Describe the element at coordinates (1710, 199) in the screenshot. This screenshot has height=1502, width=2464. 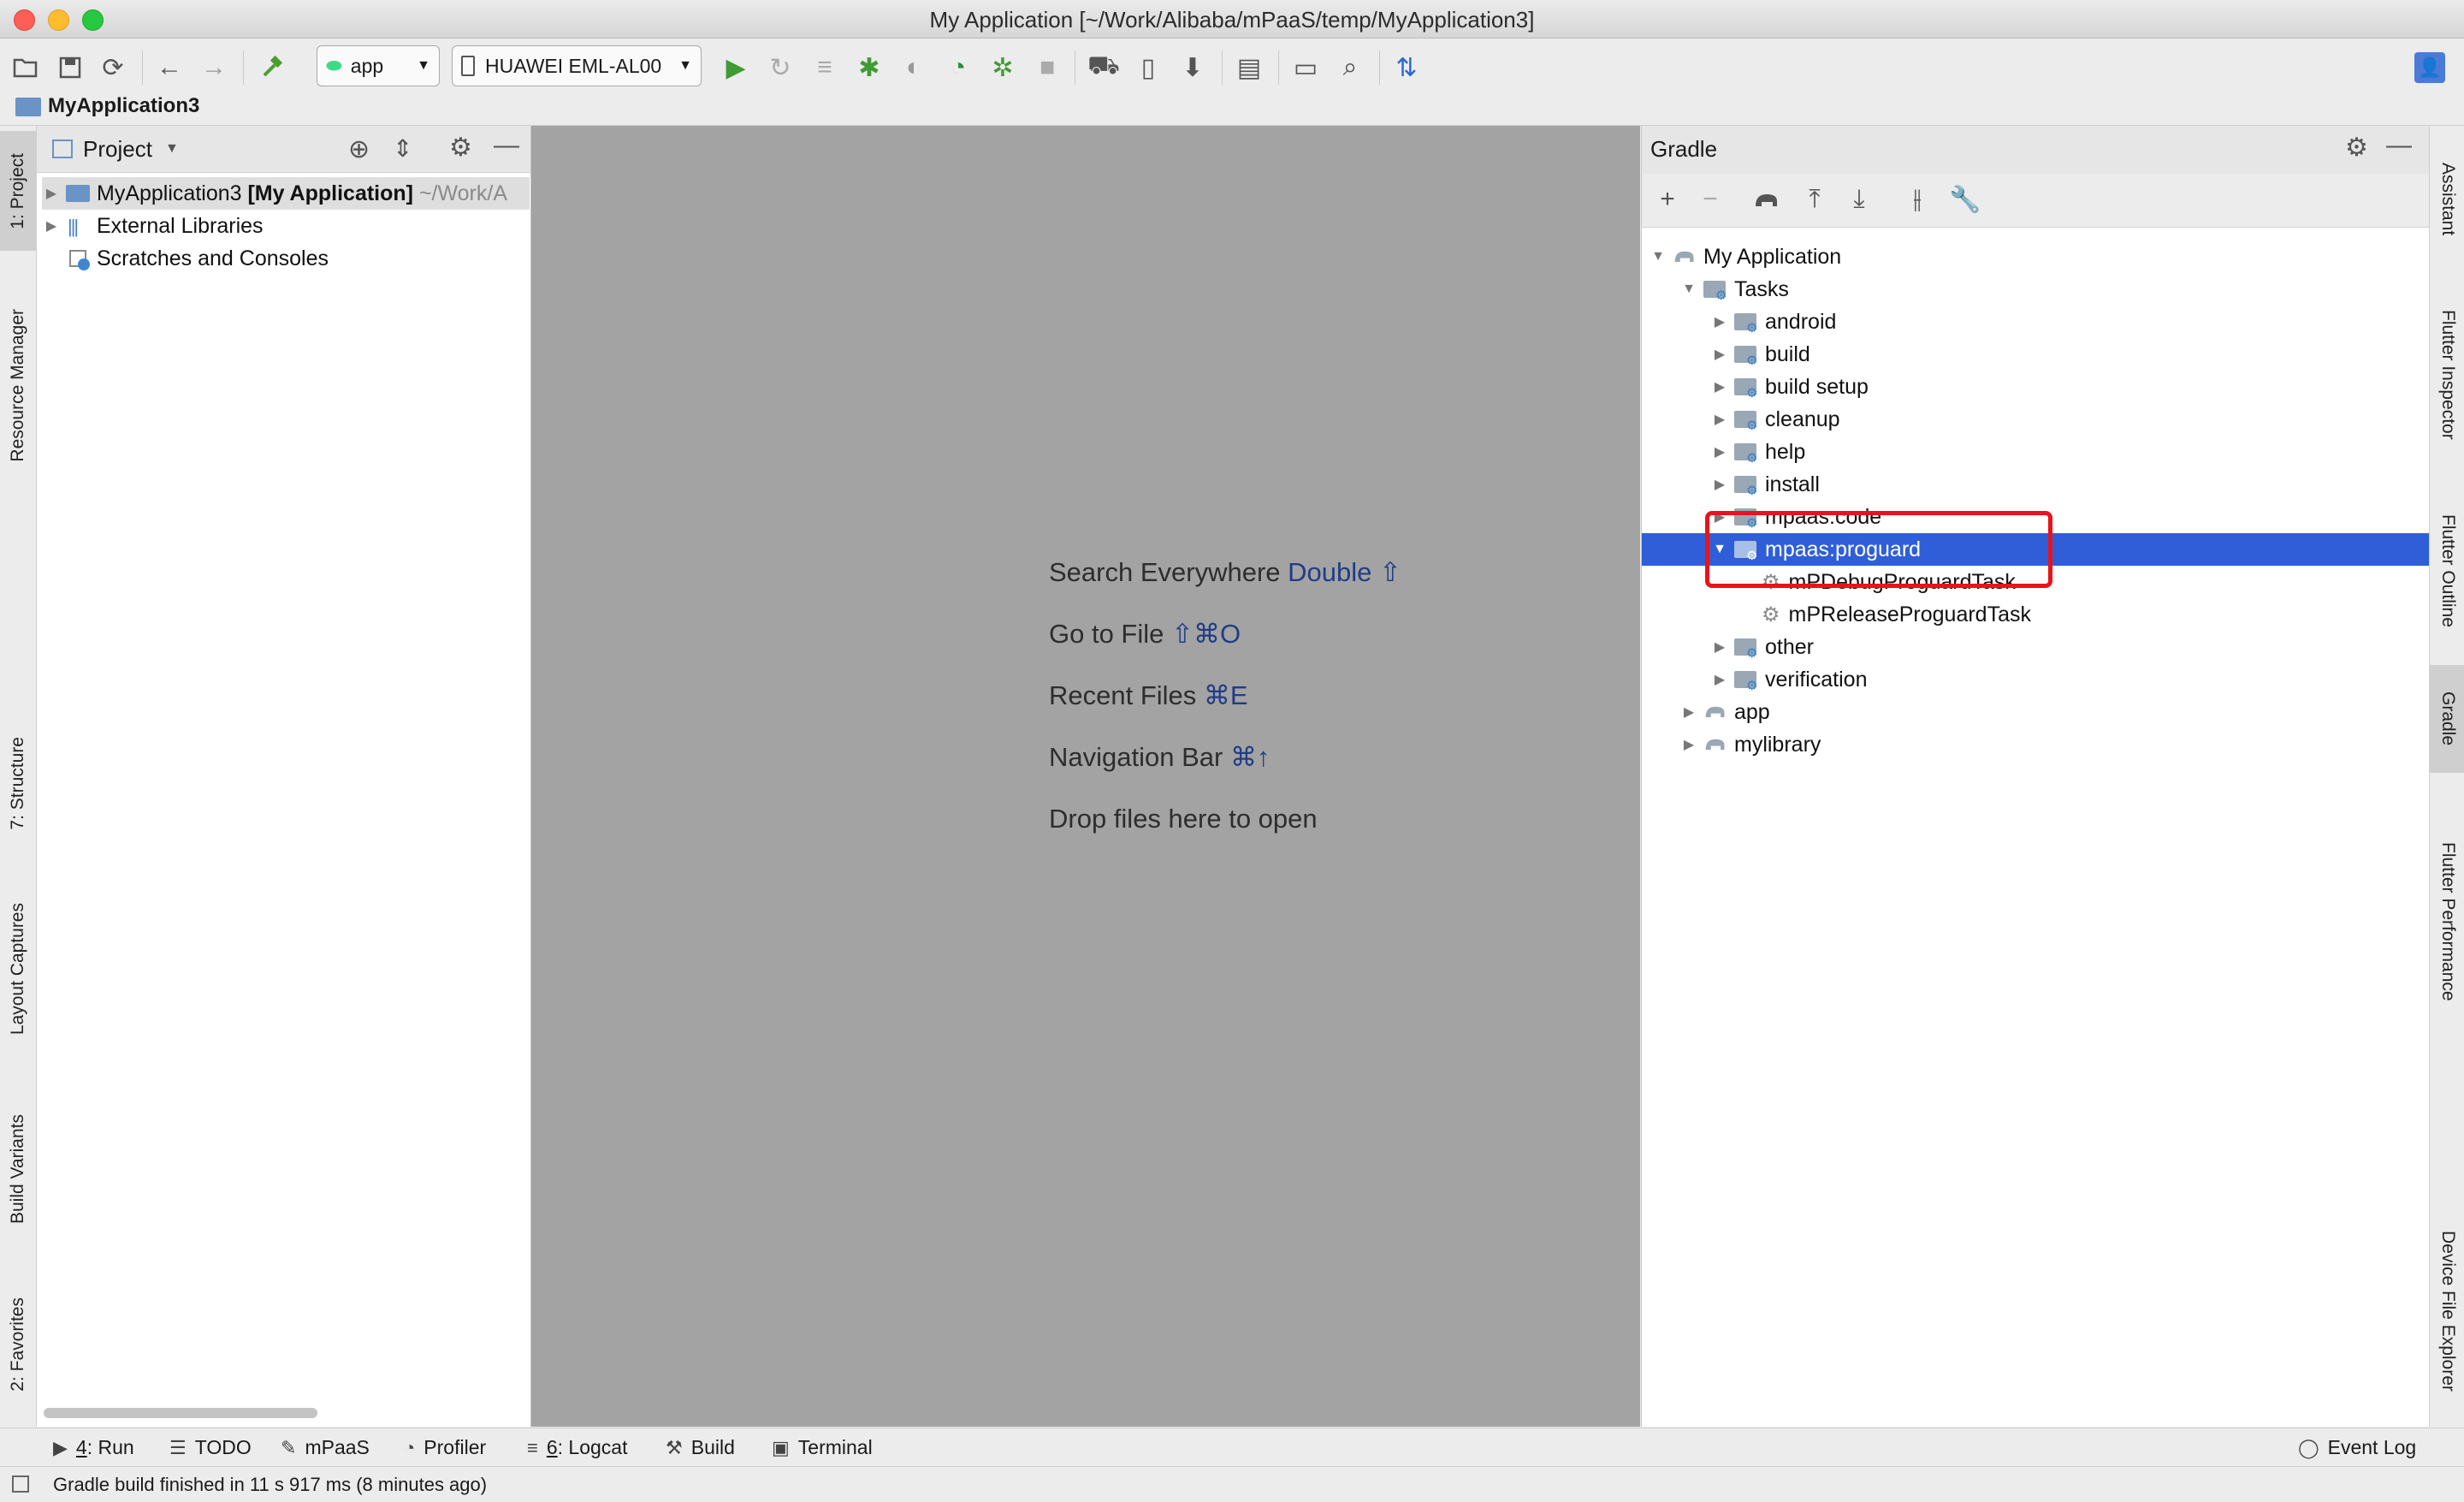
I see `remove-icon: −` at that location.